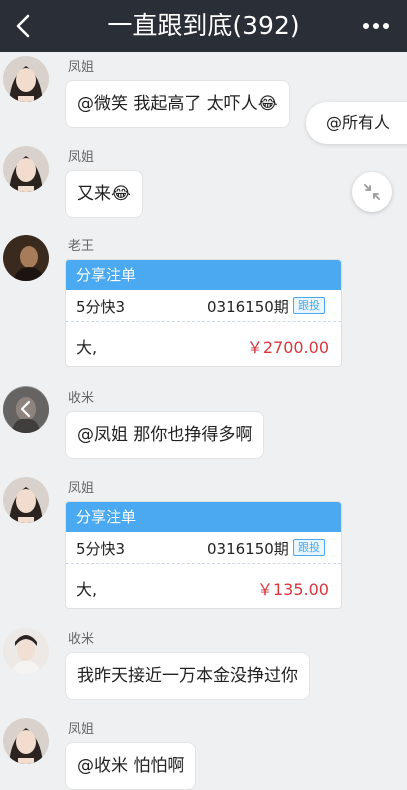 This screenshot has height=790, width=407. What do you see at coordinates (372, 192) in the screenshot?
I see `collapse-icon` at bounding box center [372, 192].